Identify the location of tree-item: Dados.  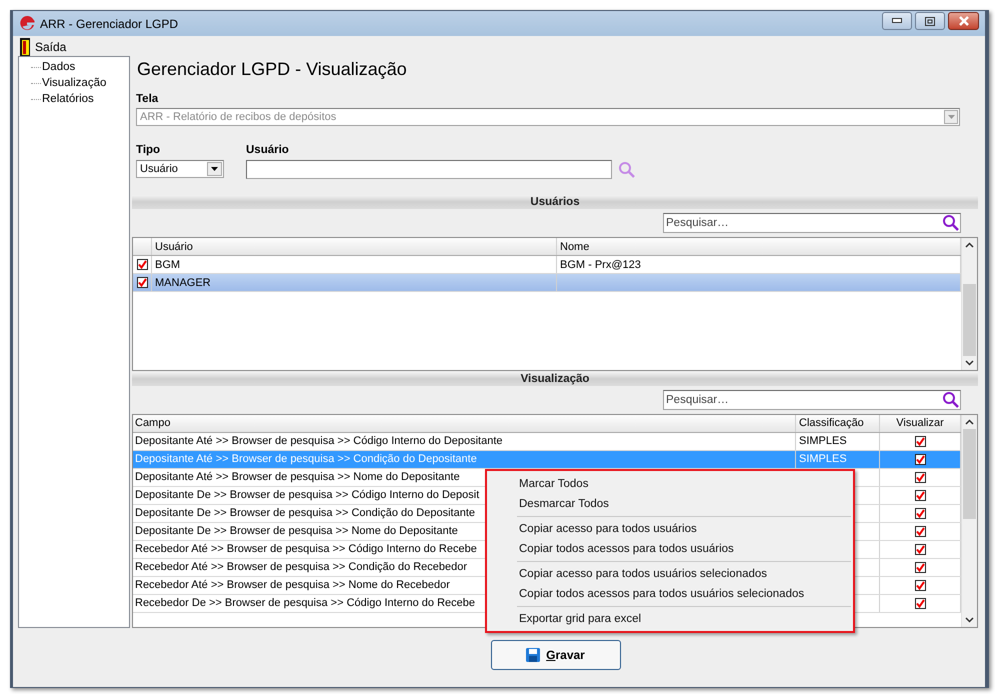
(59, 67).